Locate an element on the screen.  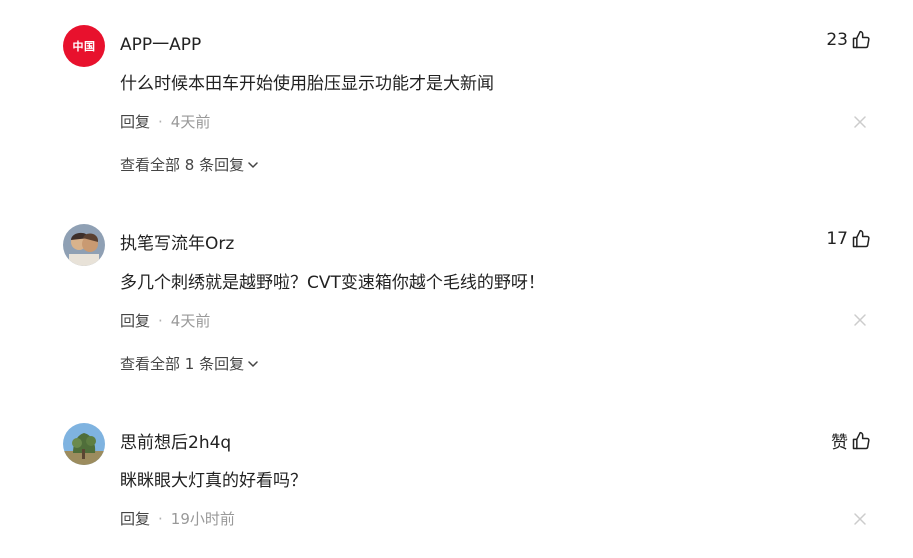
view-replies-label: 查看全部 8 条回复 is located at coordinates (182, 165).